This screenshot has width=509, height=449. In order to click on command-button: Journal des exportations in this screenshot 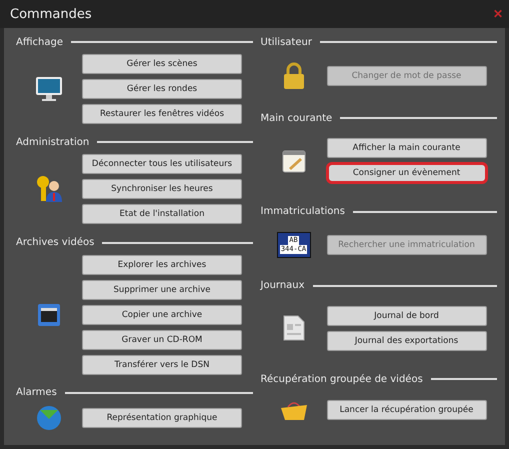, I will do `click(406, 340)`.